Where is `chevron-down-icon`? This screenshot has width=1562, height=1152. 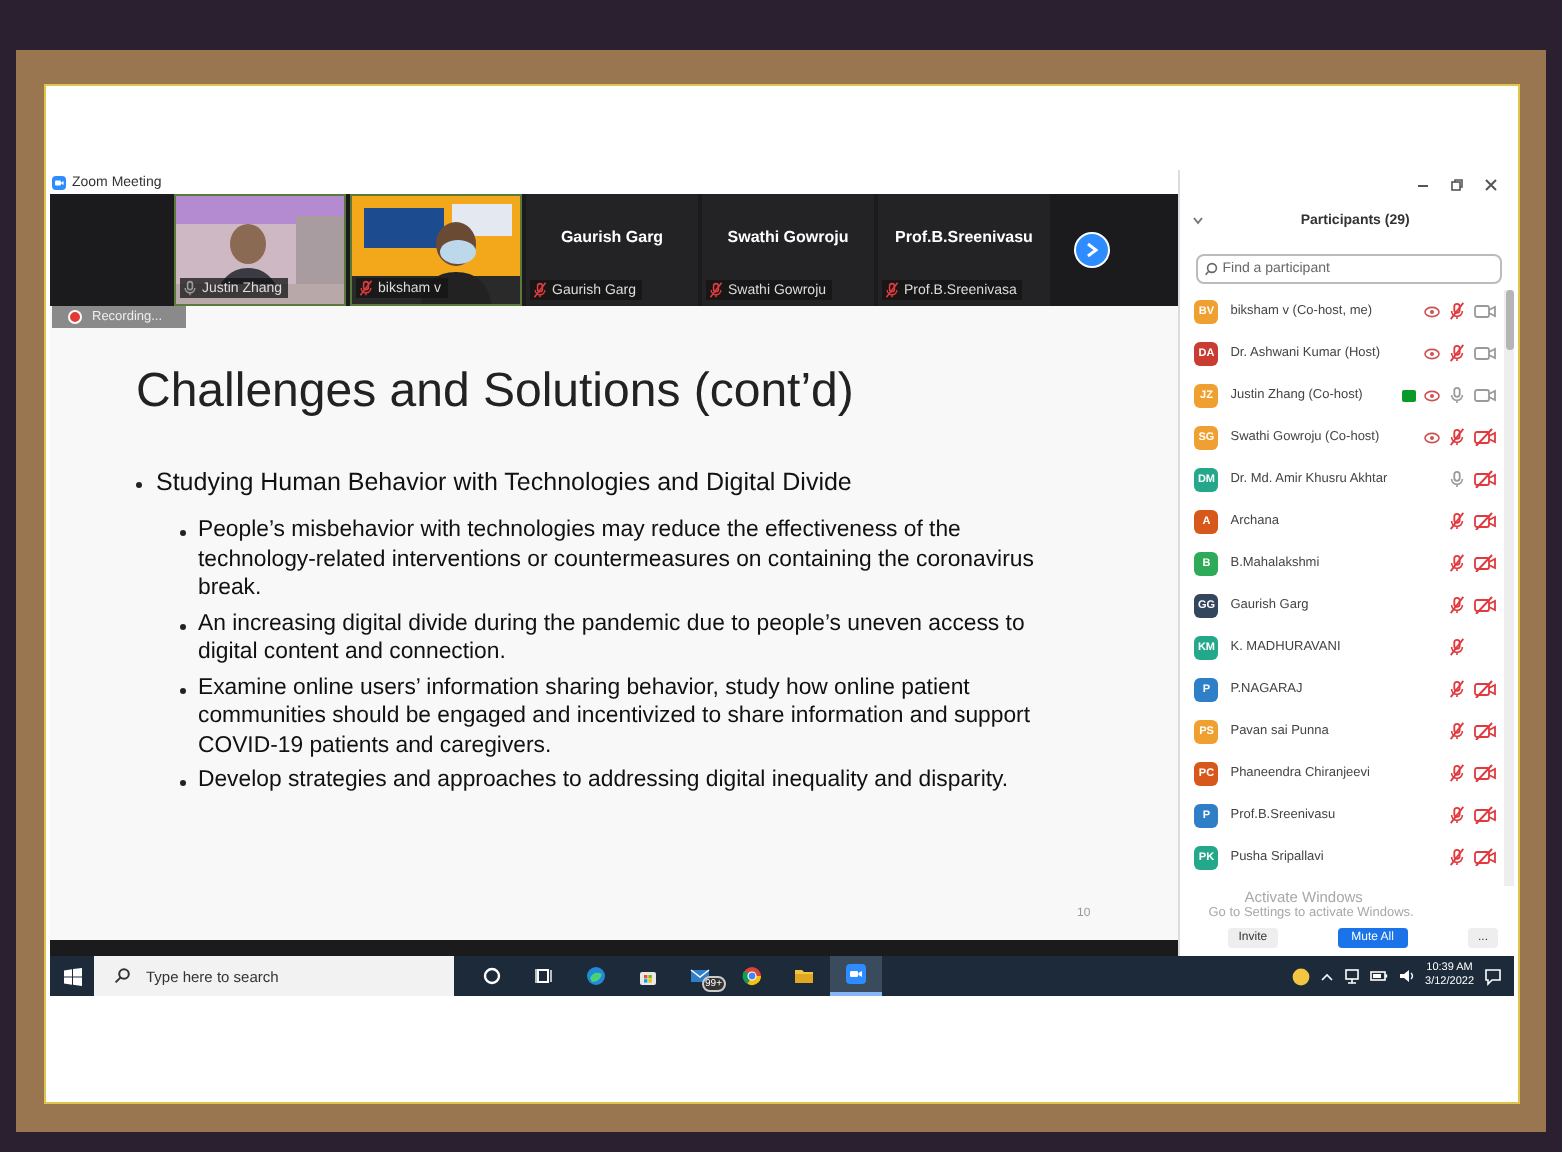
chevron-down-icon is located at coordinates (1198, 220).